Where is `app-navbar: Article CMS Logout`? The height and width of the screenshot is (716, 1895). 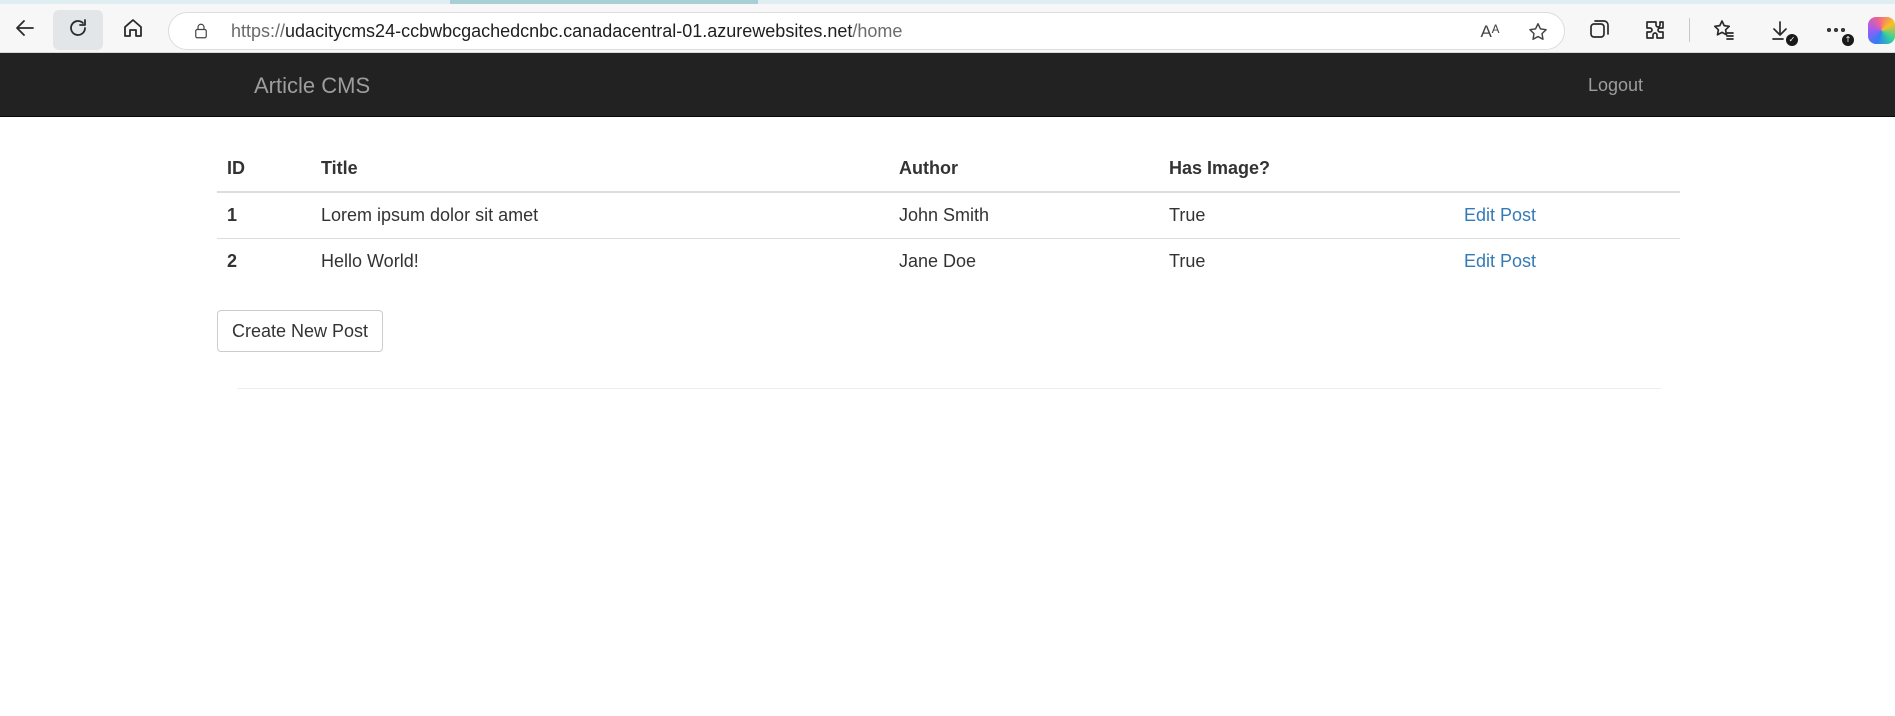 app-navbar: Article CMS Logout is located at coordinates (947, 85).